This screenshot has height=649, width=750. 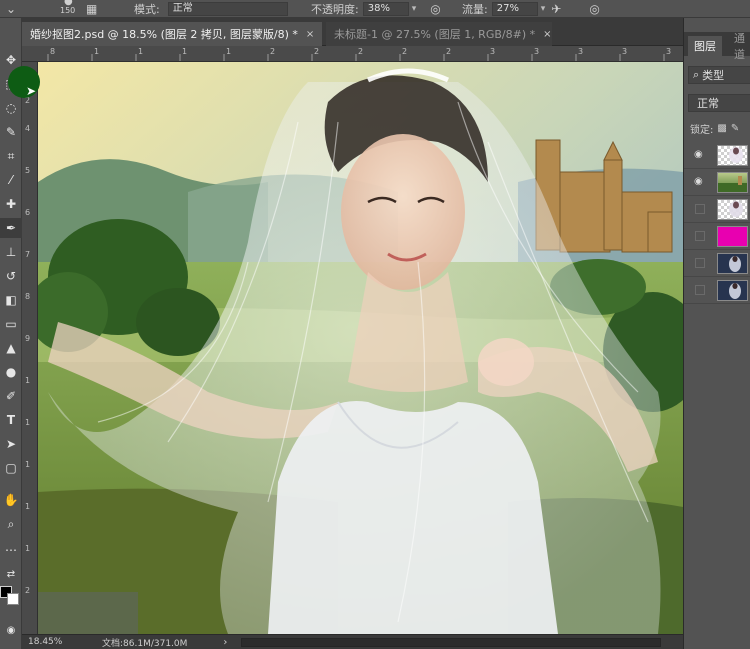 What do you see at coordinates (147, 9) in the screenshot?
I see `mode-label: 模式:` at bounding box center [147, 9].